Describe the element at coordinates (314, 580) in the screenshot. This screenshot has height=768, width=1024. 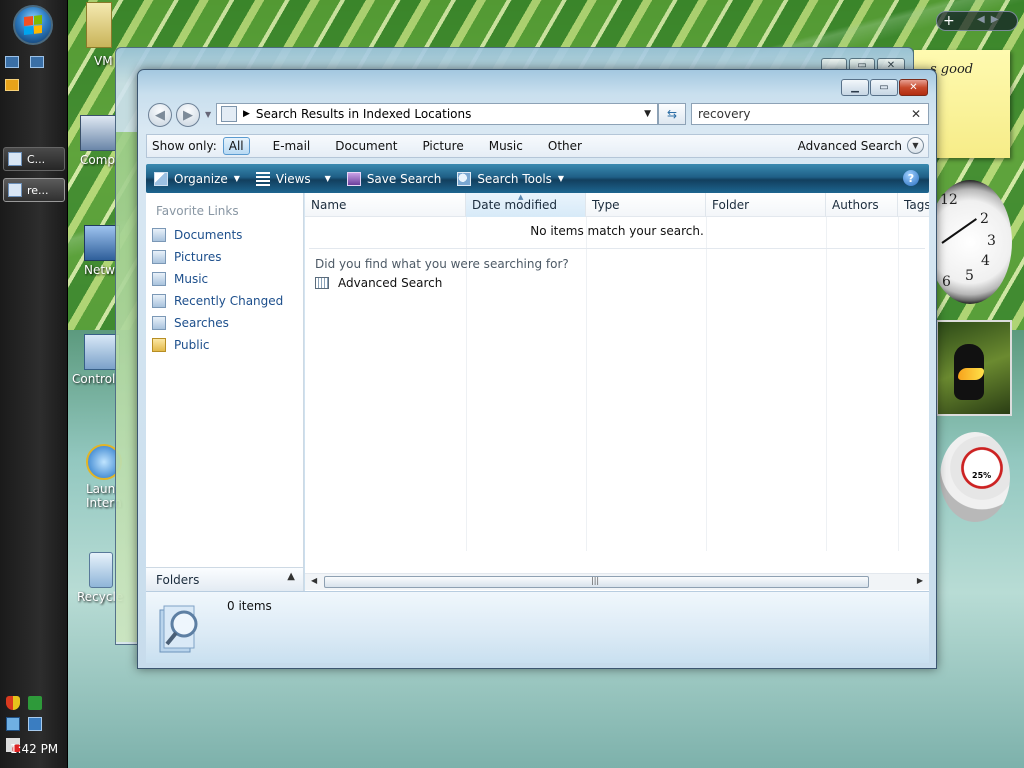
I see `scroll-left-icon: ◀` at that location.